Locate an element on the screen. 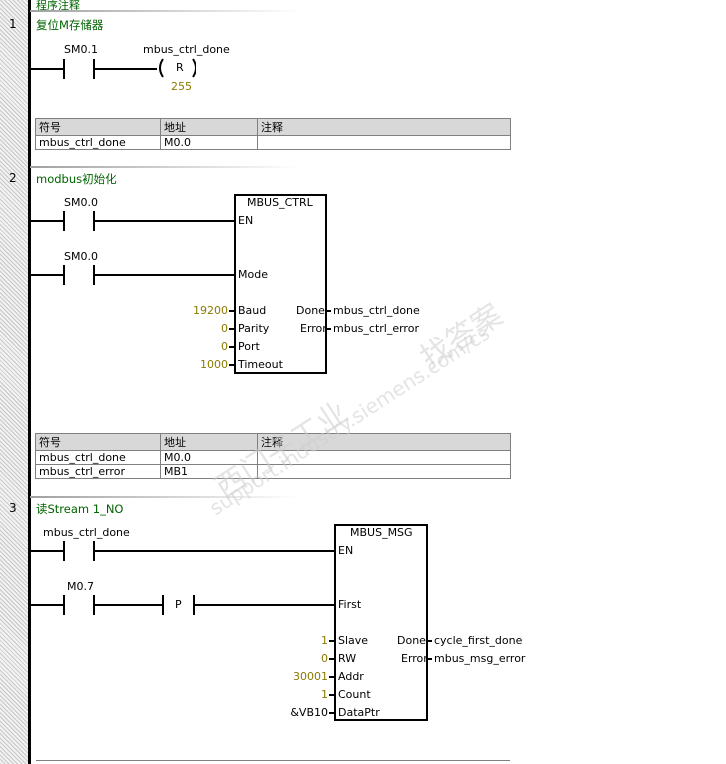  symbol-table: 符号 地址 注释 mbus_ctrl_done M0.0 is located at coordinates (273, 134).